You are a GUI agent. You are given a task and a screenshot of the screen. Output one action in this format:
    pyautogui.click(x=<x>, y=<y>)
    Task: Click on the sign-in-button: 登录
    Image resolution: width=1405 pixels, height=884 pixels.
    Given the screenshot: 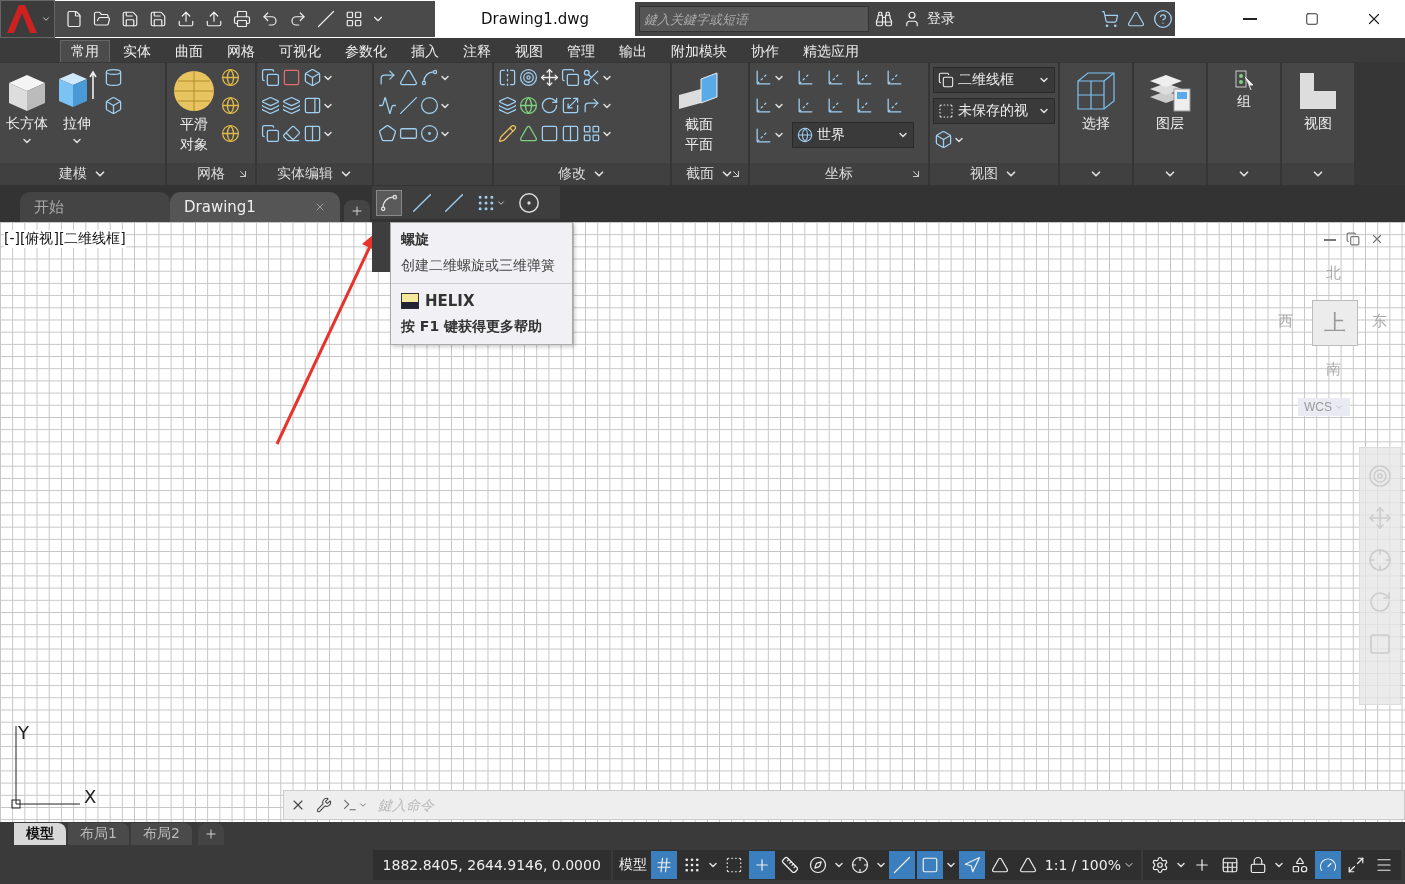 What is the action you would take?
    pyautogui.click(x=929, y=19)
    